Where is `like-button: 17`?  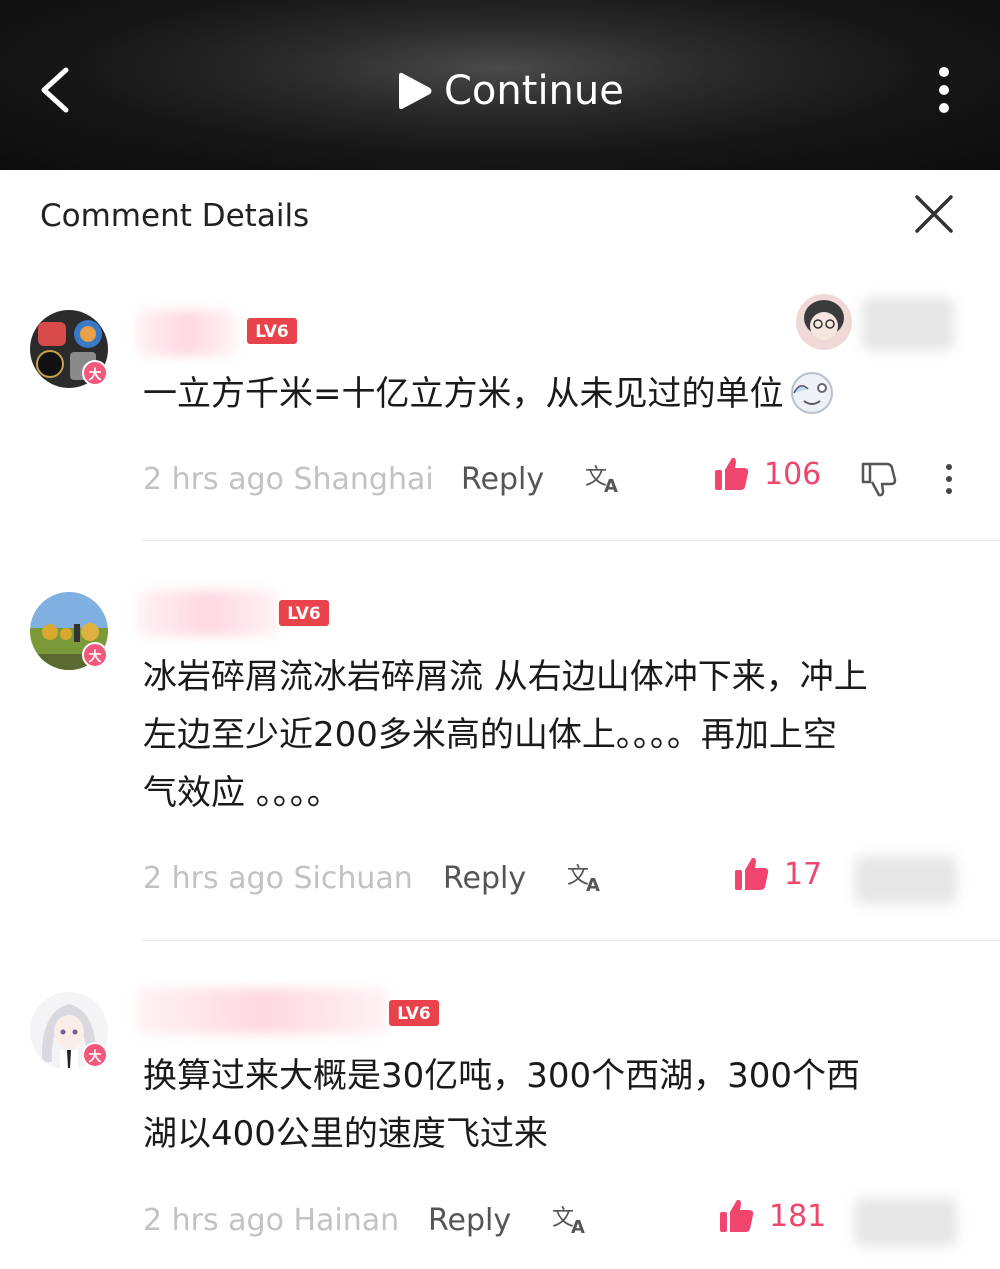
like-button: 17 is located at coordinates (778, 874).